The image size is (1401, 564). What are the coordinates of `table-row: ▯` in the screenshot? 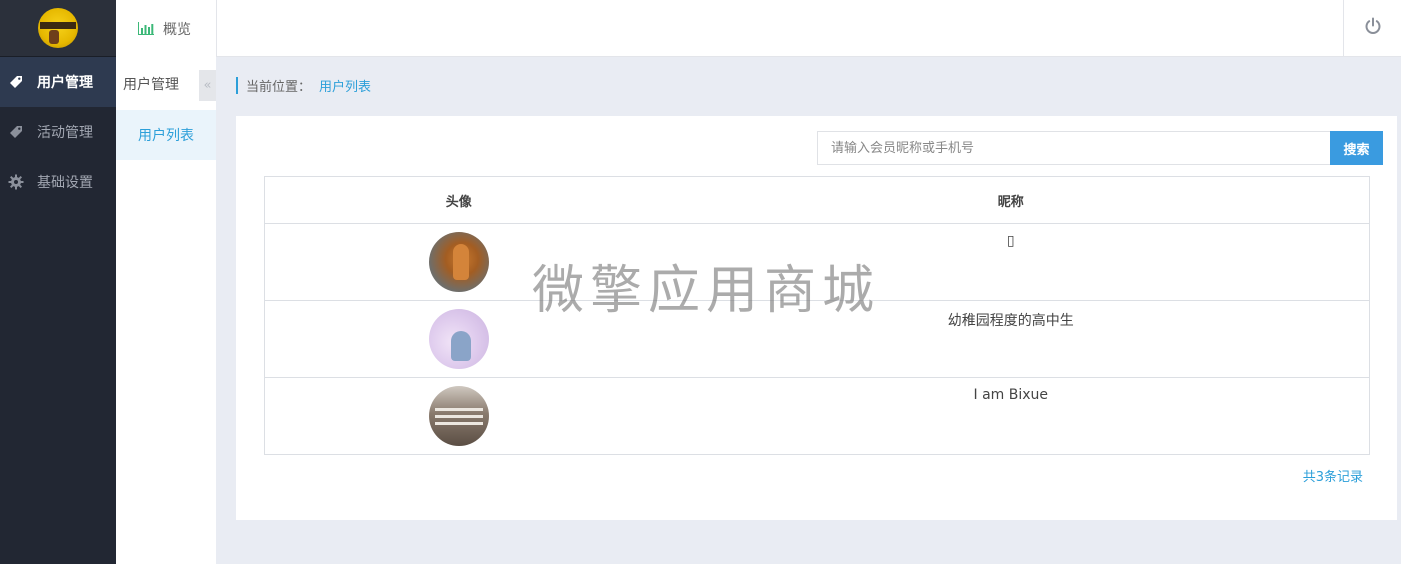 It's located at (817, 262).